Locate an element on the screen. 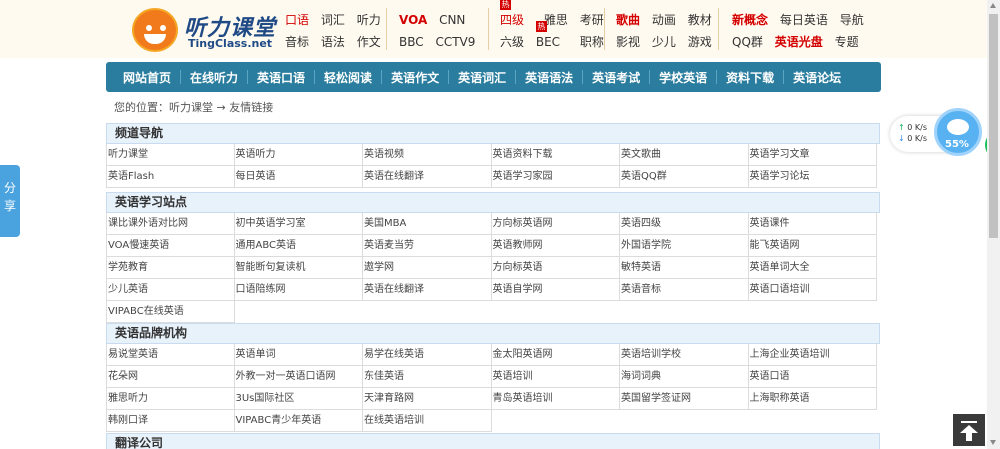 The image size is (1000, 449). friend-link: 口语陪练网 is located at coordinates (298, 290).